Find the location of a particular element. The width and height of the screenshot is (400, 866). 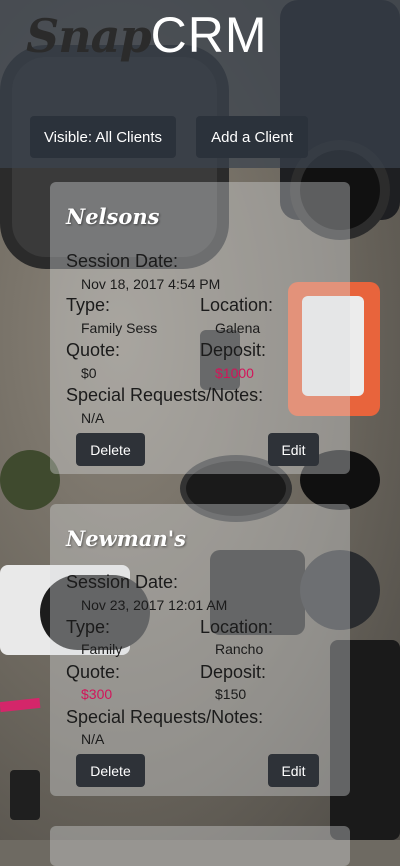

deposit-value: $150 is located at coordinates (231, 694).